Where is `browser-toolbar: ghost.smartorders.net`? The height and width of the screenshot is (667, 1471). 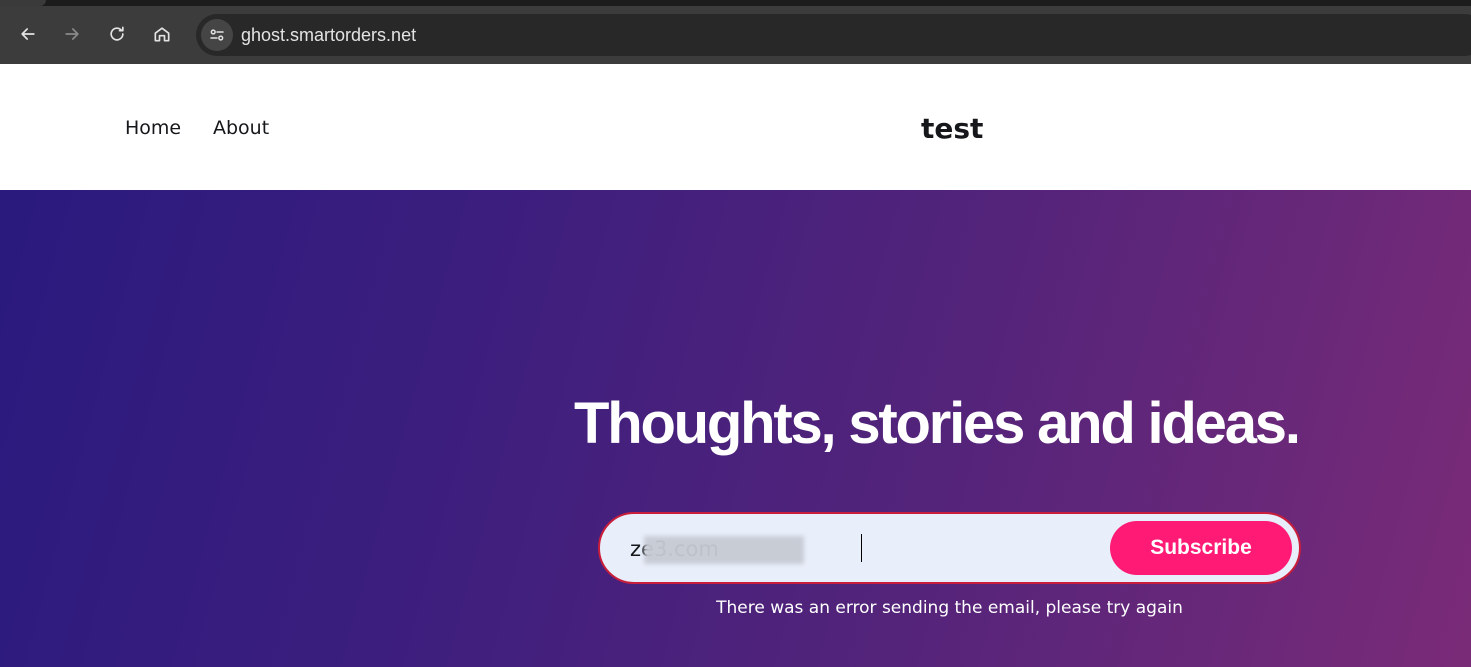 browser-toolbar: ghost.smartorders.net is located at coordinates (735, 35).